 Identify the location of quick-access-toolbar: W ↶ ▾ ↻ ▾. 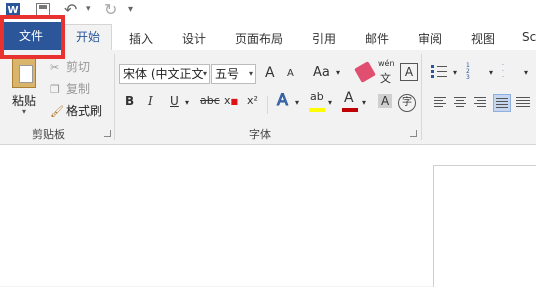
(268, 11).